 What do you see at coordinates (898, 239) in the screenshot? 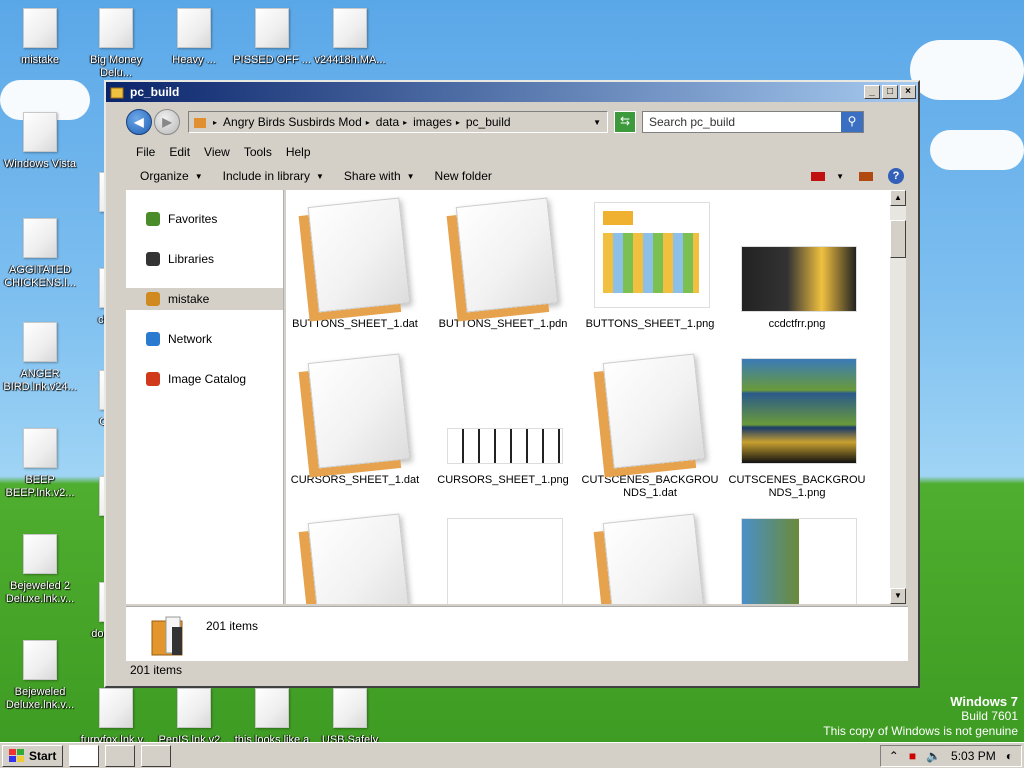
I see `scroll-thumb` at bounding box center [898, 239].